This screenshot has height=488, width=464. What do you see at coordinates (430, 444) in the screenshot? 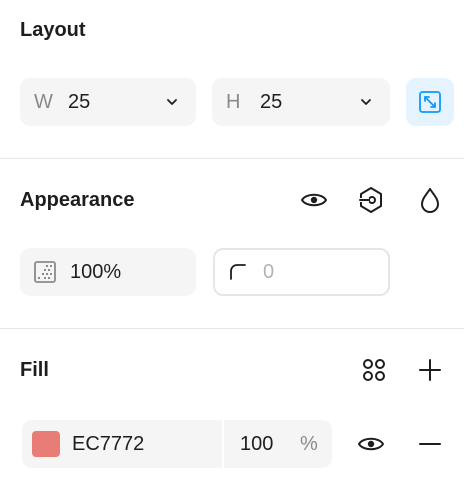
I see `minus-icon` at bounding box center [430, 444].